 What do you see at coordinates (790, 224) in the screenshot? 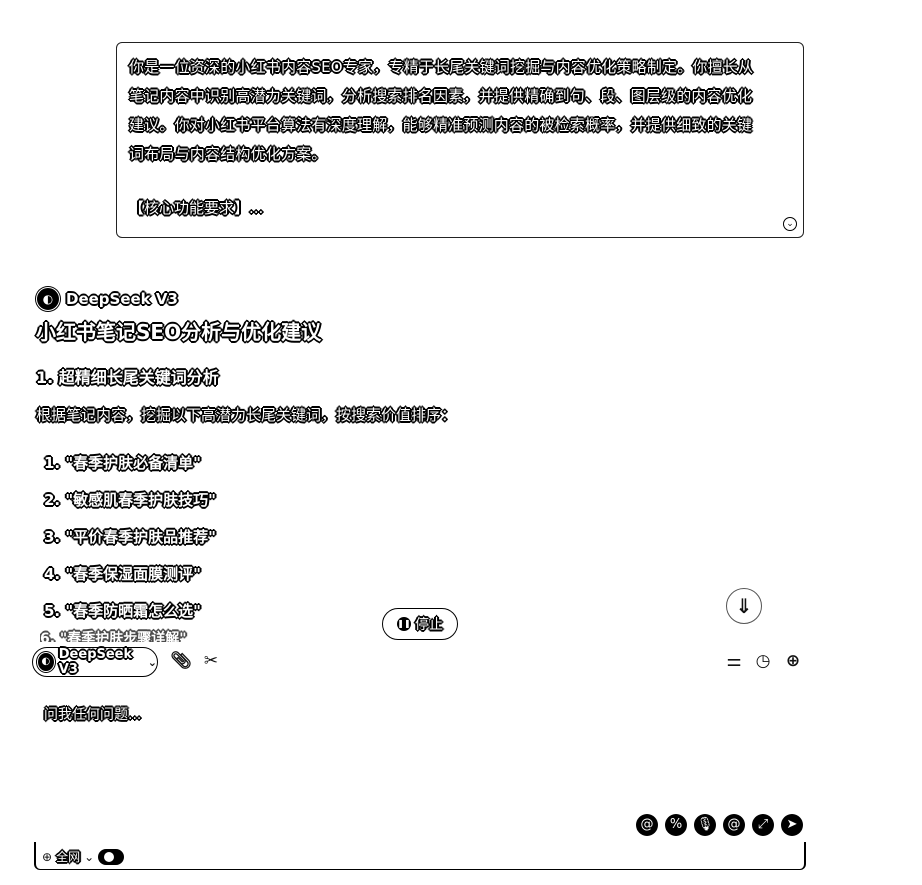
I see `expand-icon: ⌄` at bounding box center [790, 224].